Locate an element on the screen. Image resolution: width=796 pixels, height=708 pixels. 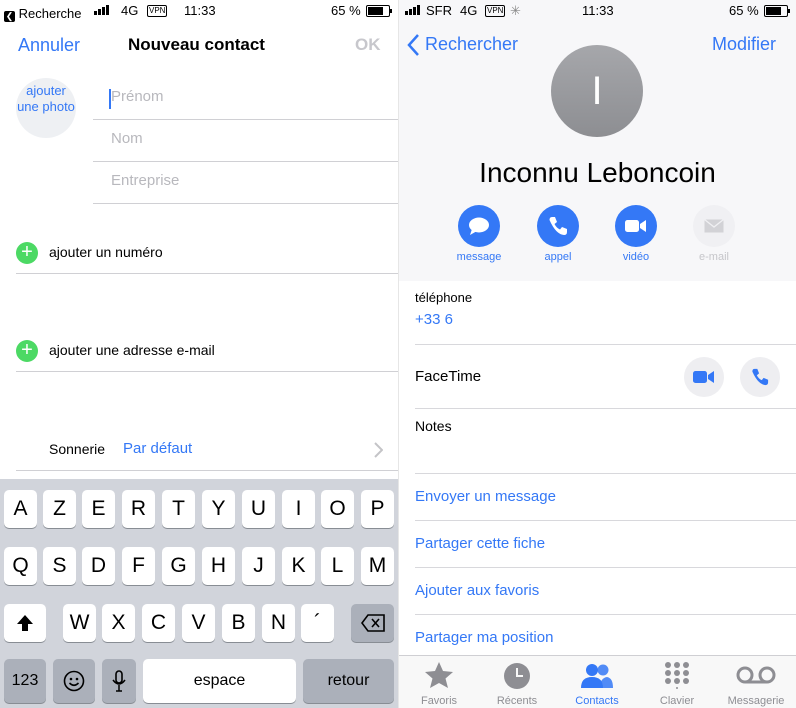
key-n: N is located at coordinates (278, 623).